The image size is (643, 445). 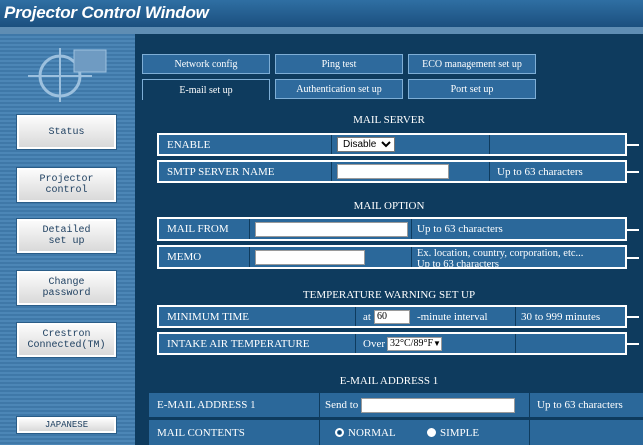 I want to click on sidebar-item-detailed-set-up: Detailed set up, so click(x=66, y=236).